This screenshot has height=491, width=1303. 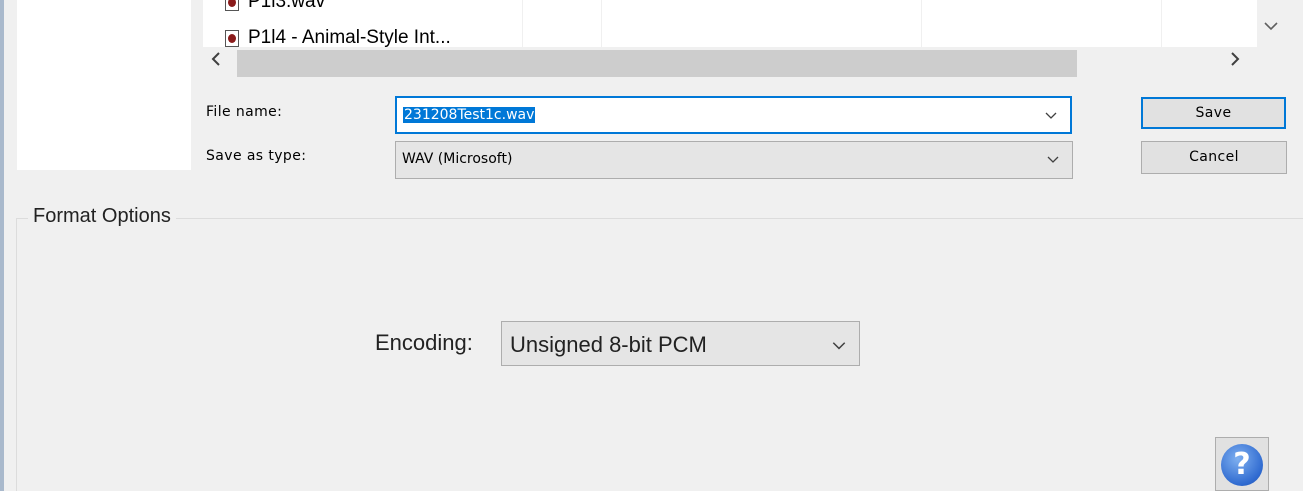 What do you see at coordinates (1235, 61) in the screenshot?
I see `scroll-right-icon` at bounding box center [1235, 61].